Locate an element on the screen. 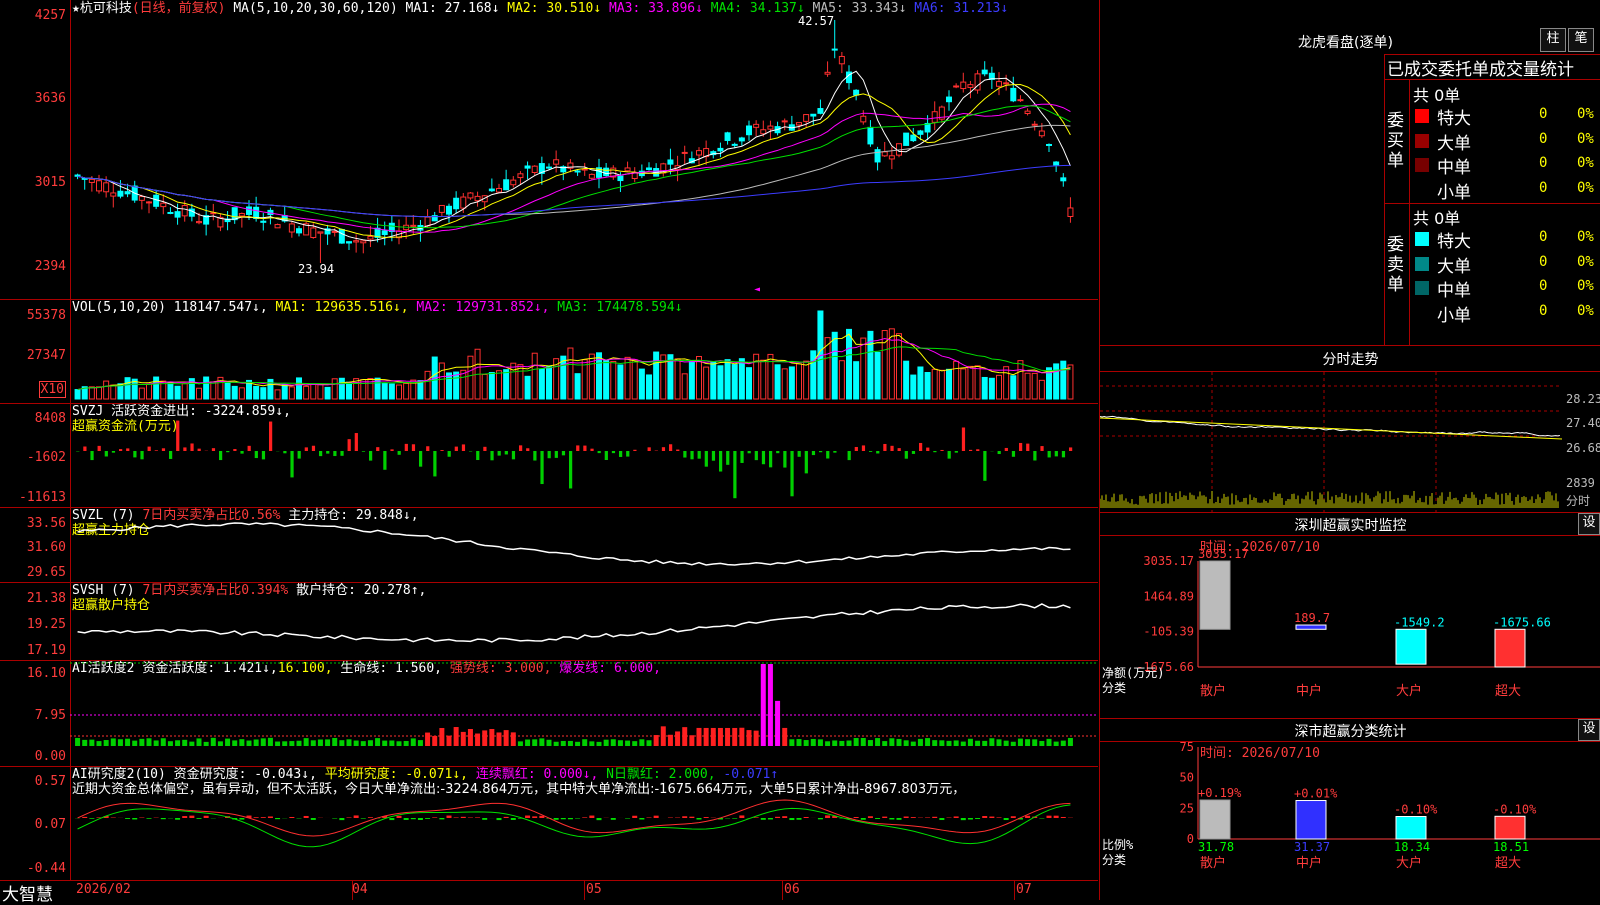  category-label: 大户 is located at coordinates (1409, 691).